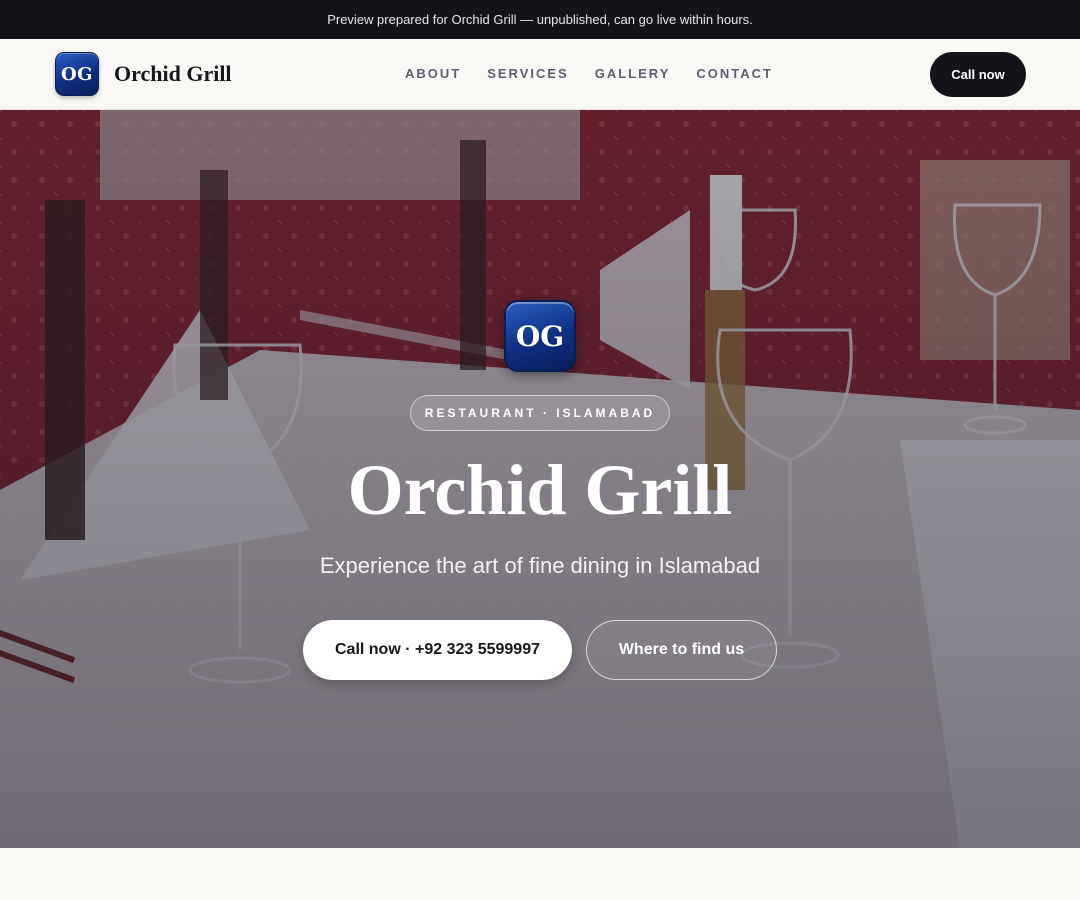 This screenshot has width=1080, height=900. Describe the element at coordinates (433, 73) in the screenshot. I see `nav-about: ABOUT` at that location.